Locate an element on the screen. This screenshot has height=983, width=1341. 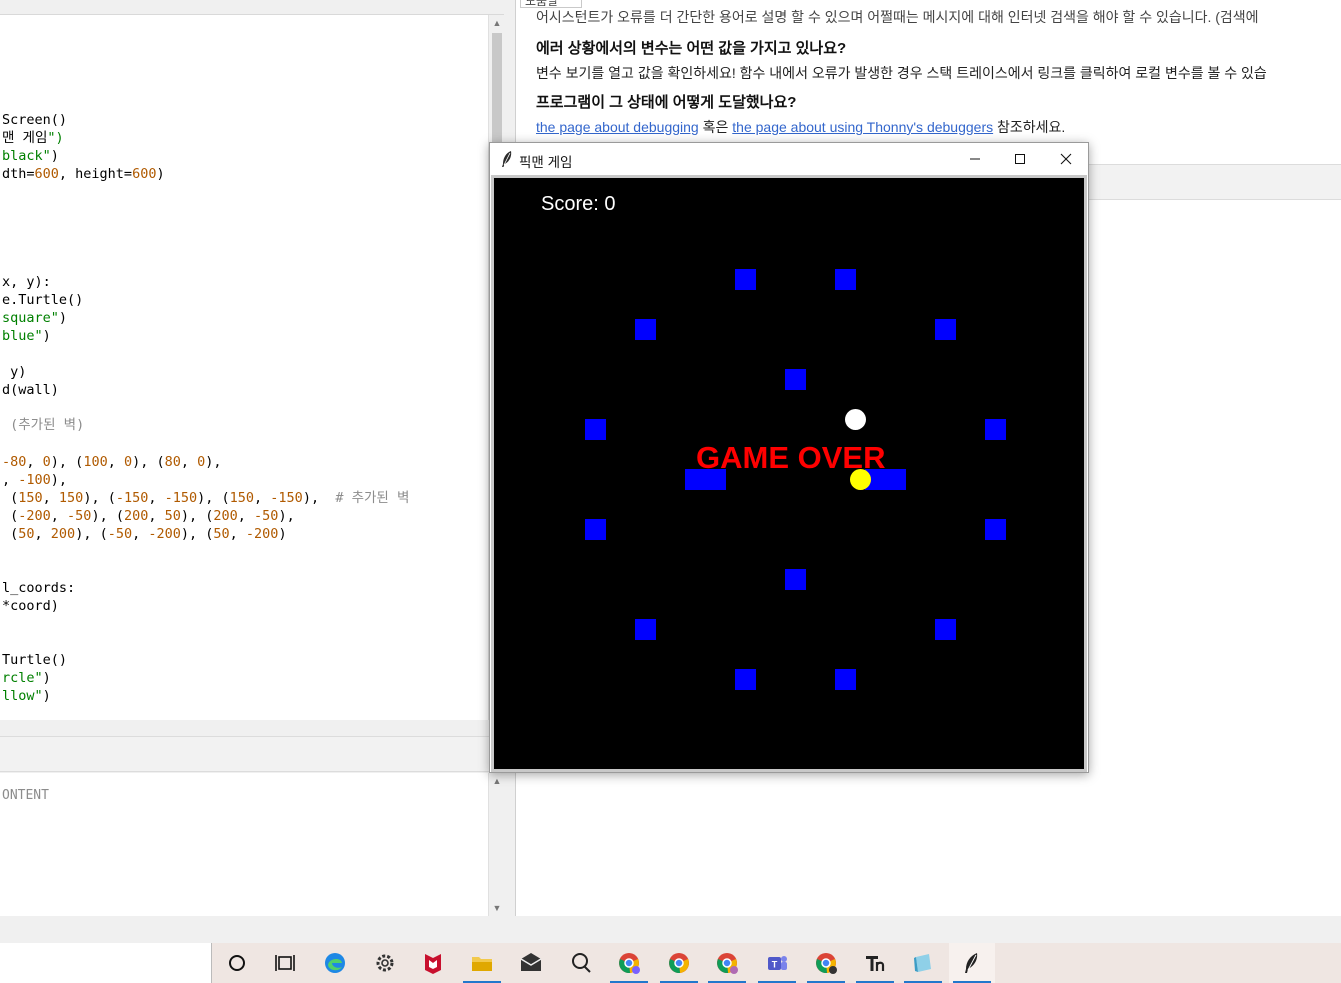
code-line: (50, 200), (-50, -200), (50, -200) is located at coordinates (144, 534).